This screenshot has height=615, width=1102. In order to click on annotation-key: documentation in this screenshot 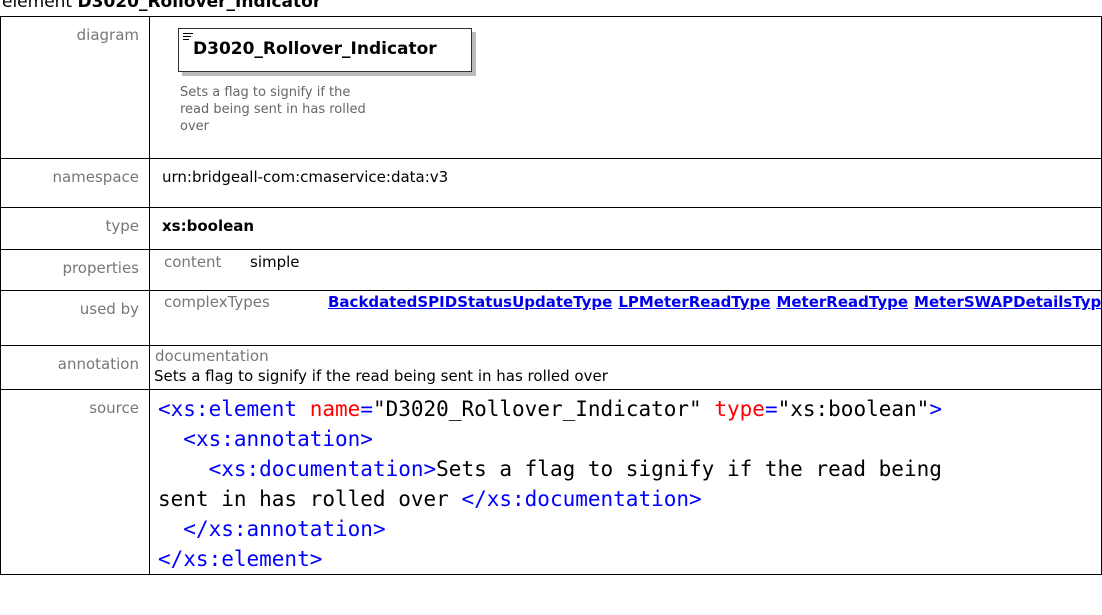, I will do `click(212, 356)`.